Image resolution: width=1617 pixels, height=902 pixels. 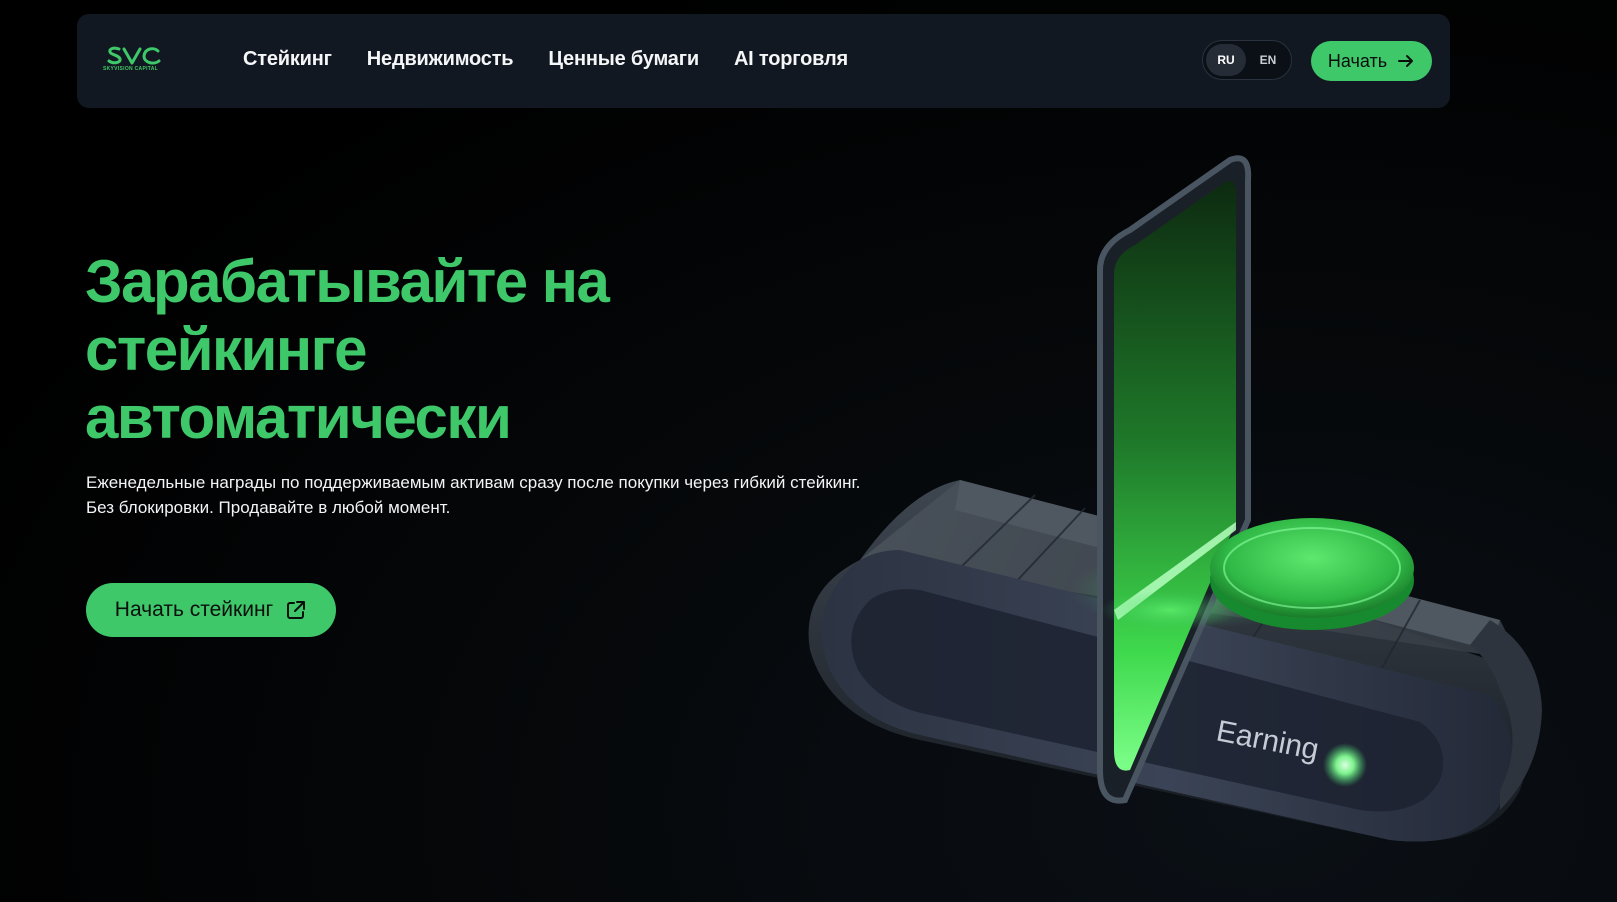 I want to click on svc-logo-mark, so click(x=134, y=55).